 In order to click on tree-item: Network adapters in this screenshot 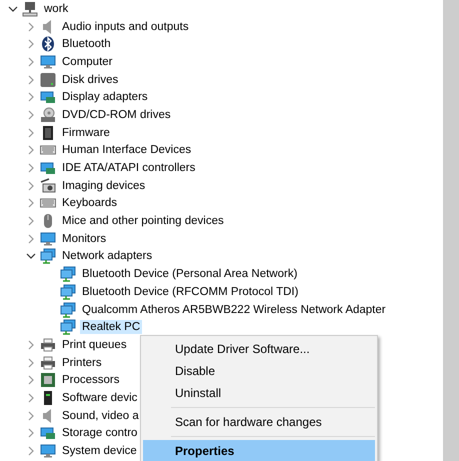, I will do `click(107, 256)`.